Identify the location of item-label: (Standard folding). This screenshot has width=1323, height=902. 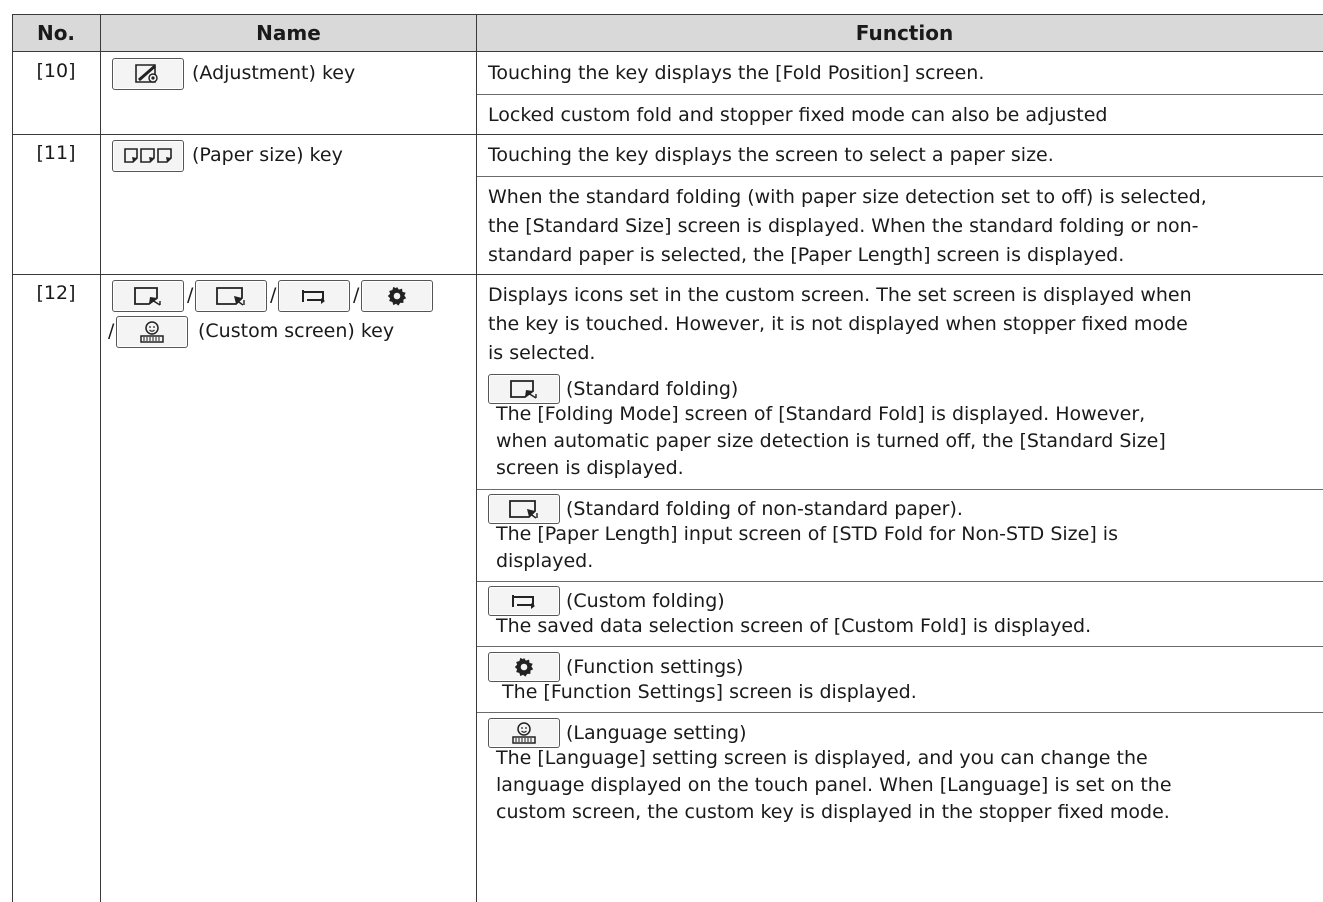
(652, 389).